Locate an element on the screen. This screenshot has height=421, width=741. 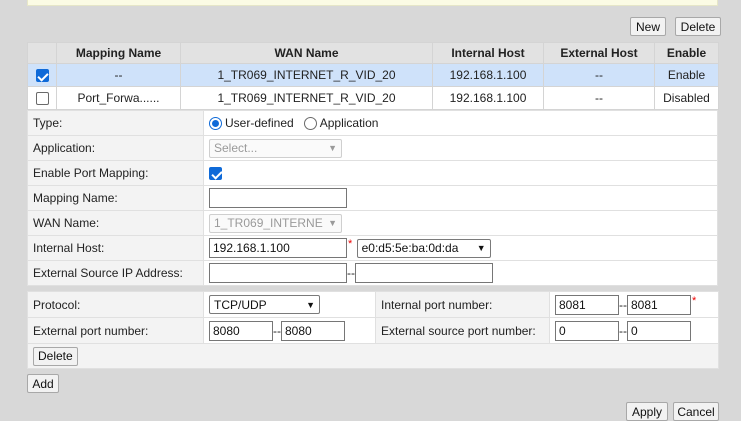
application-label: Application: is located at coordinates (115, 148).